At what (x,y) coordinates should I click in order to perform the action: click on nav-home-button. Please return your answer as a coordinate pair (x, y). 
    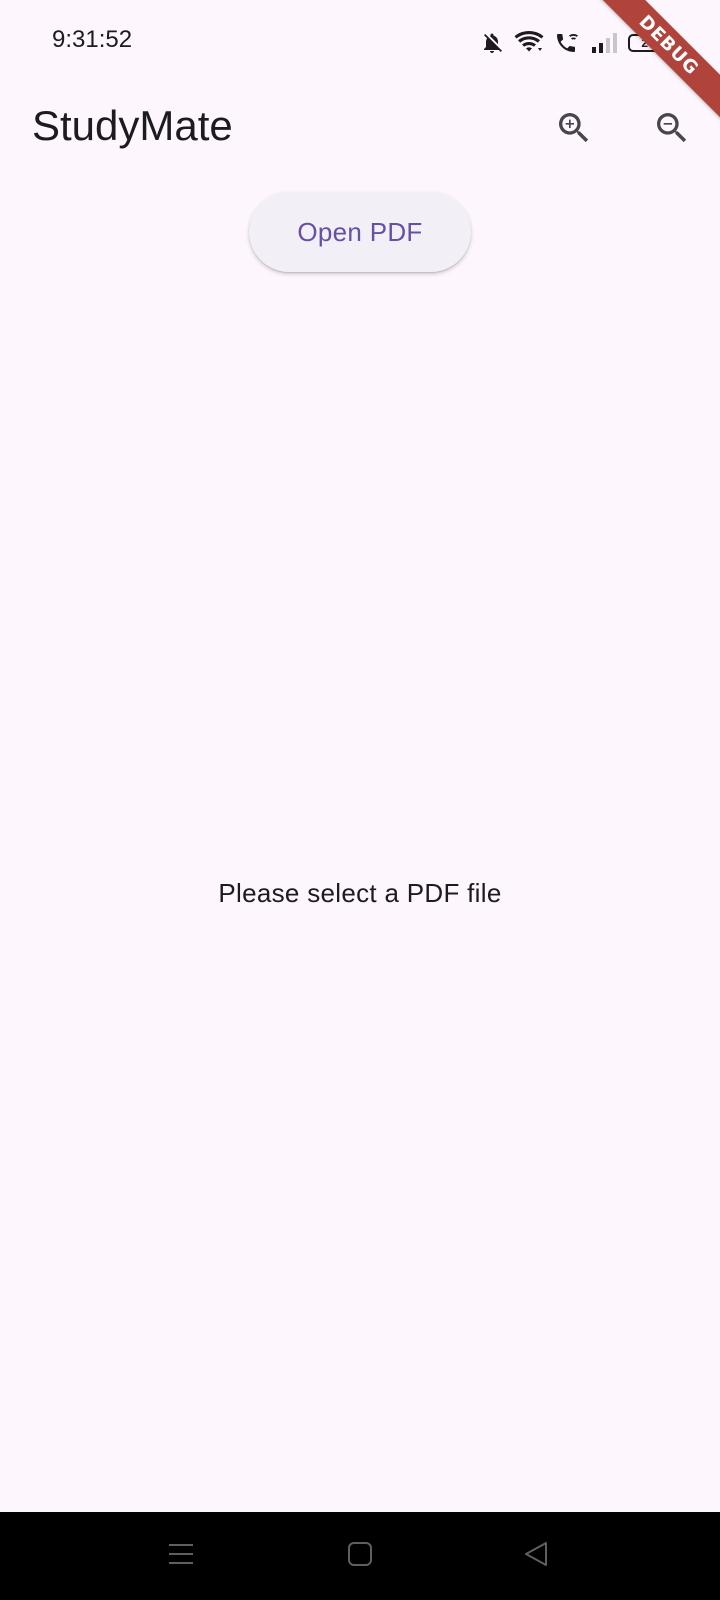
    Looking at the image, I should click on (360, 1556).